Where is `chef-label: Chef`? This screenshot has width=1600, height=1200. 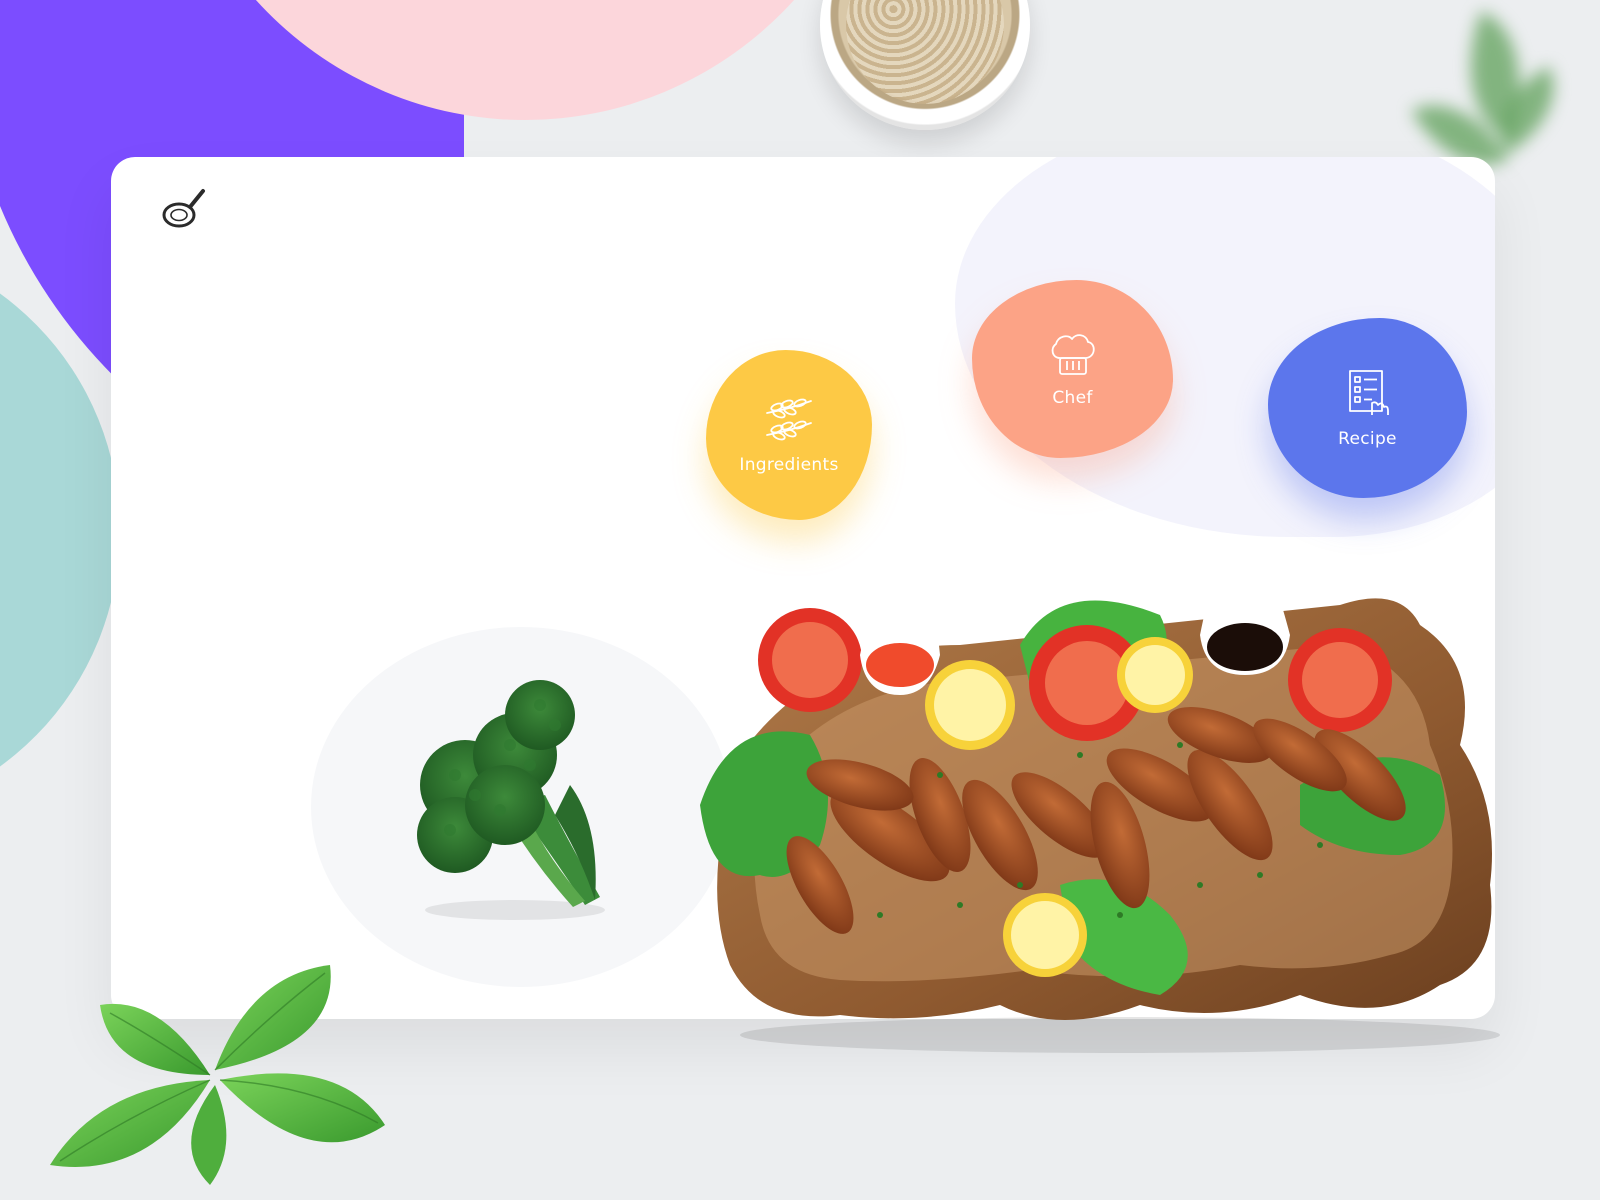 chef-label: Chef is located at coordinates (1072, 398).